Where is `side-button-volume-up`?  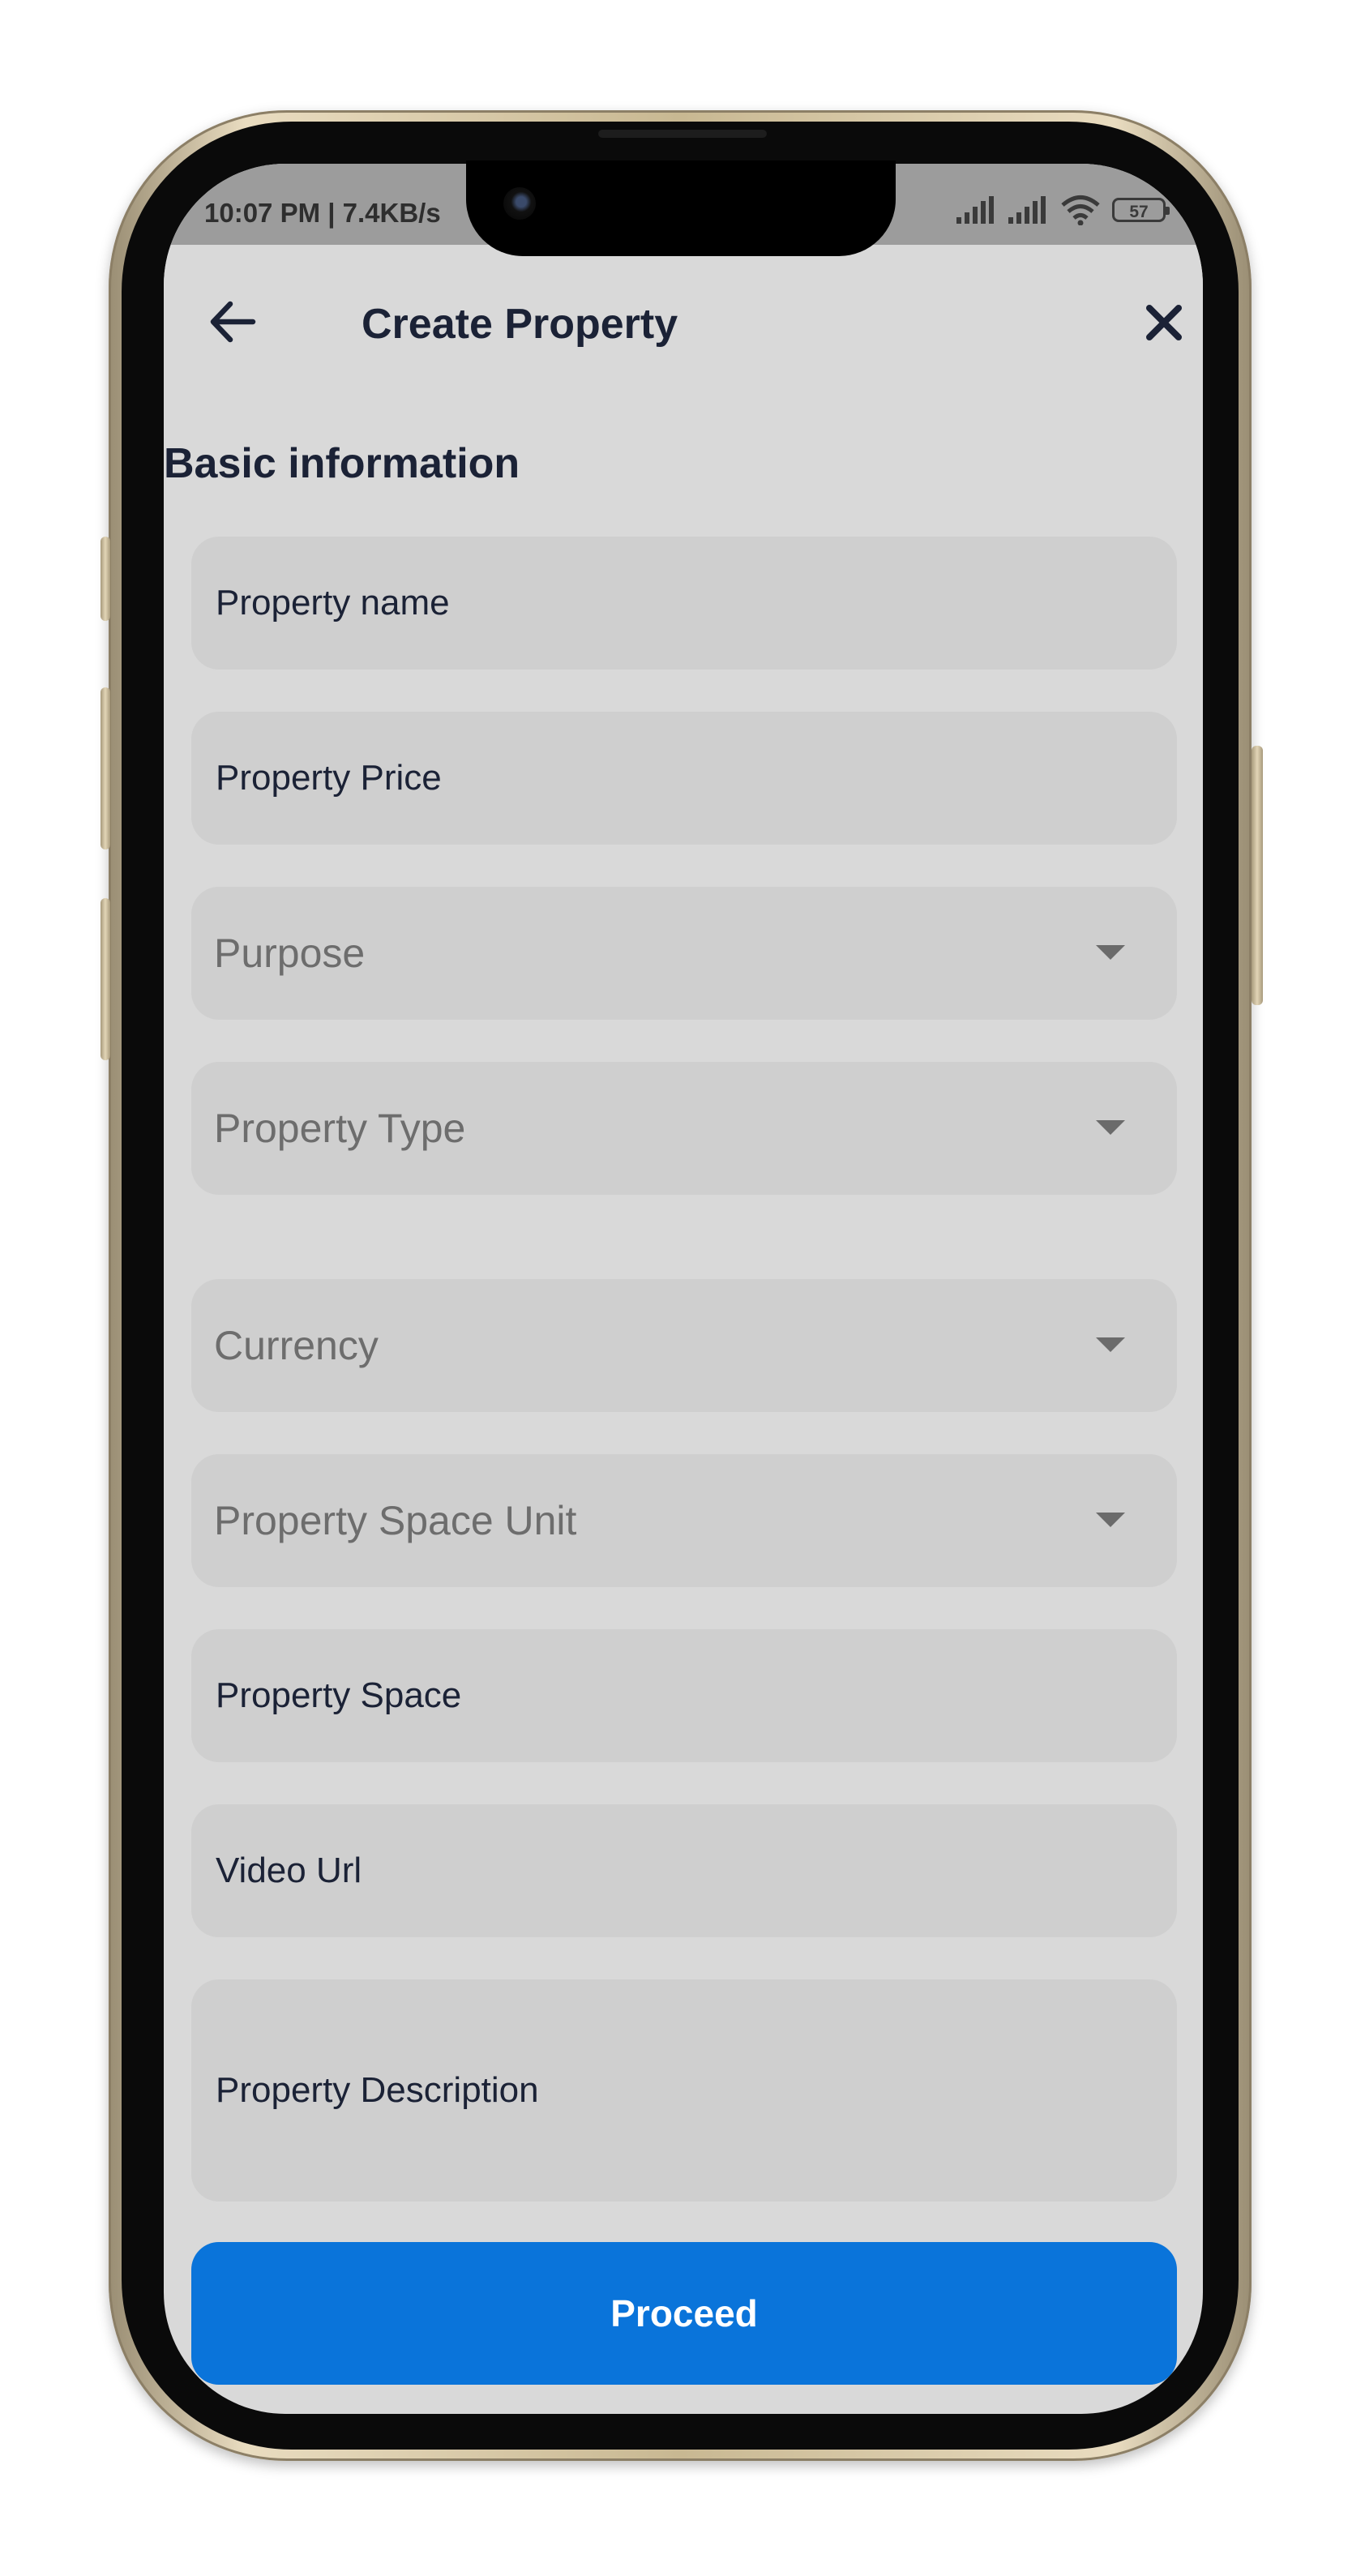 side-button-volume-up is located at coordinates (106, 768).